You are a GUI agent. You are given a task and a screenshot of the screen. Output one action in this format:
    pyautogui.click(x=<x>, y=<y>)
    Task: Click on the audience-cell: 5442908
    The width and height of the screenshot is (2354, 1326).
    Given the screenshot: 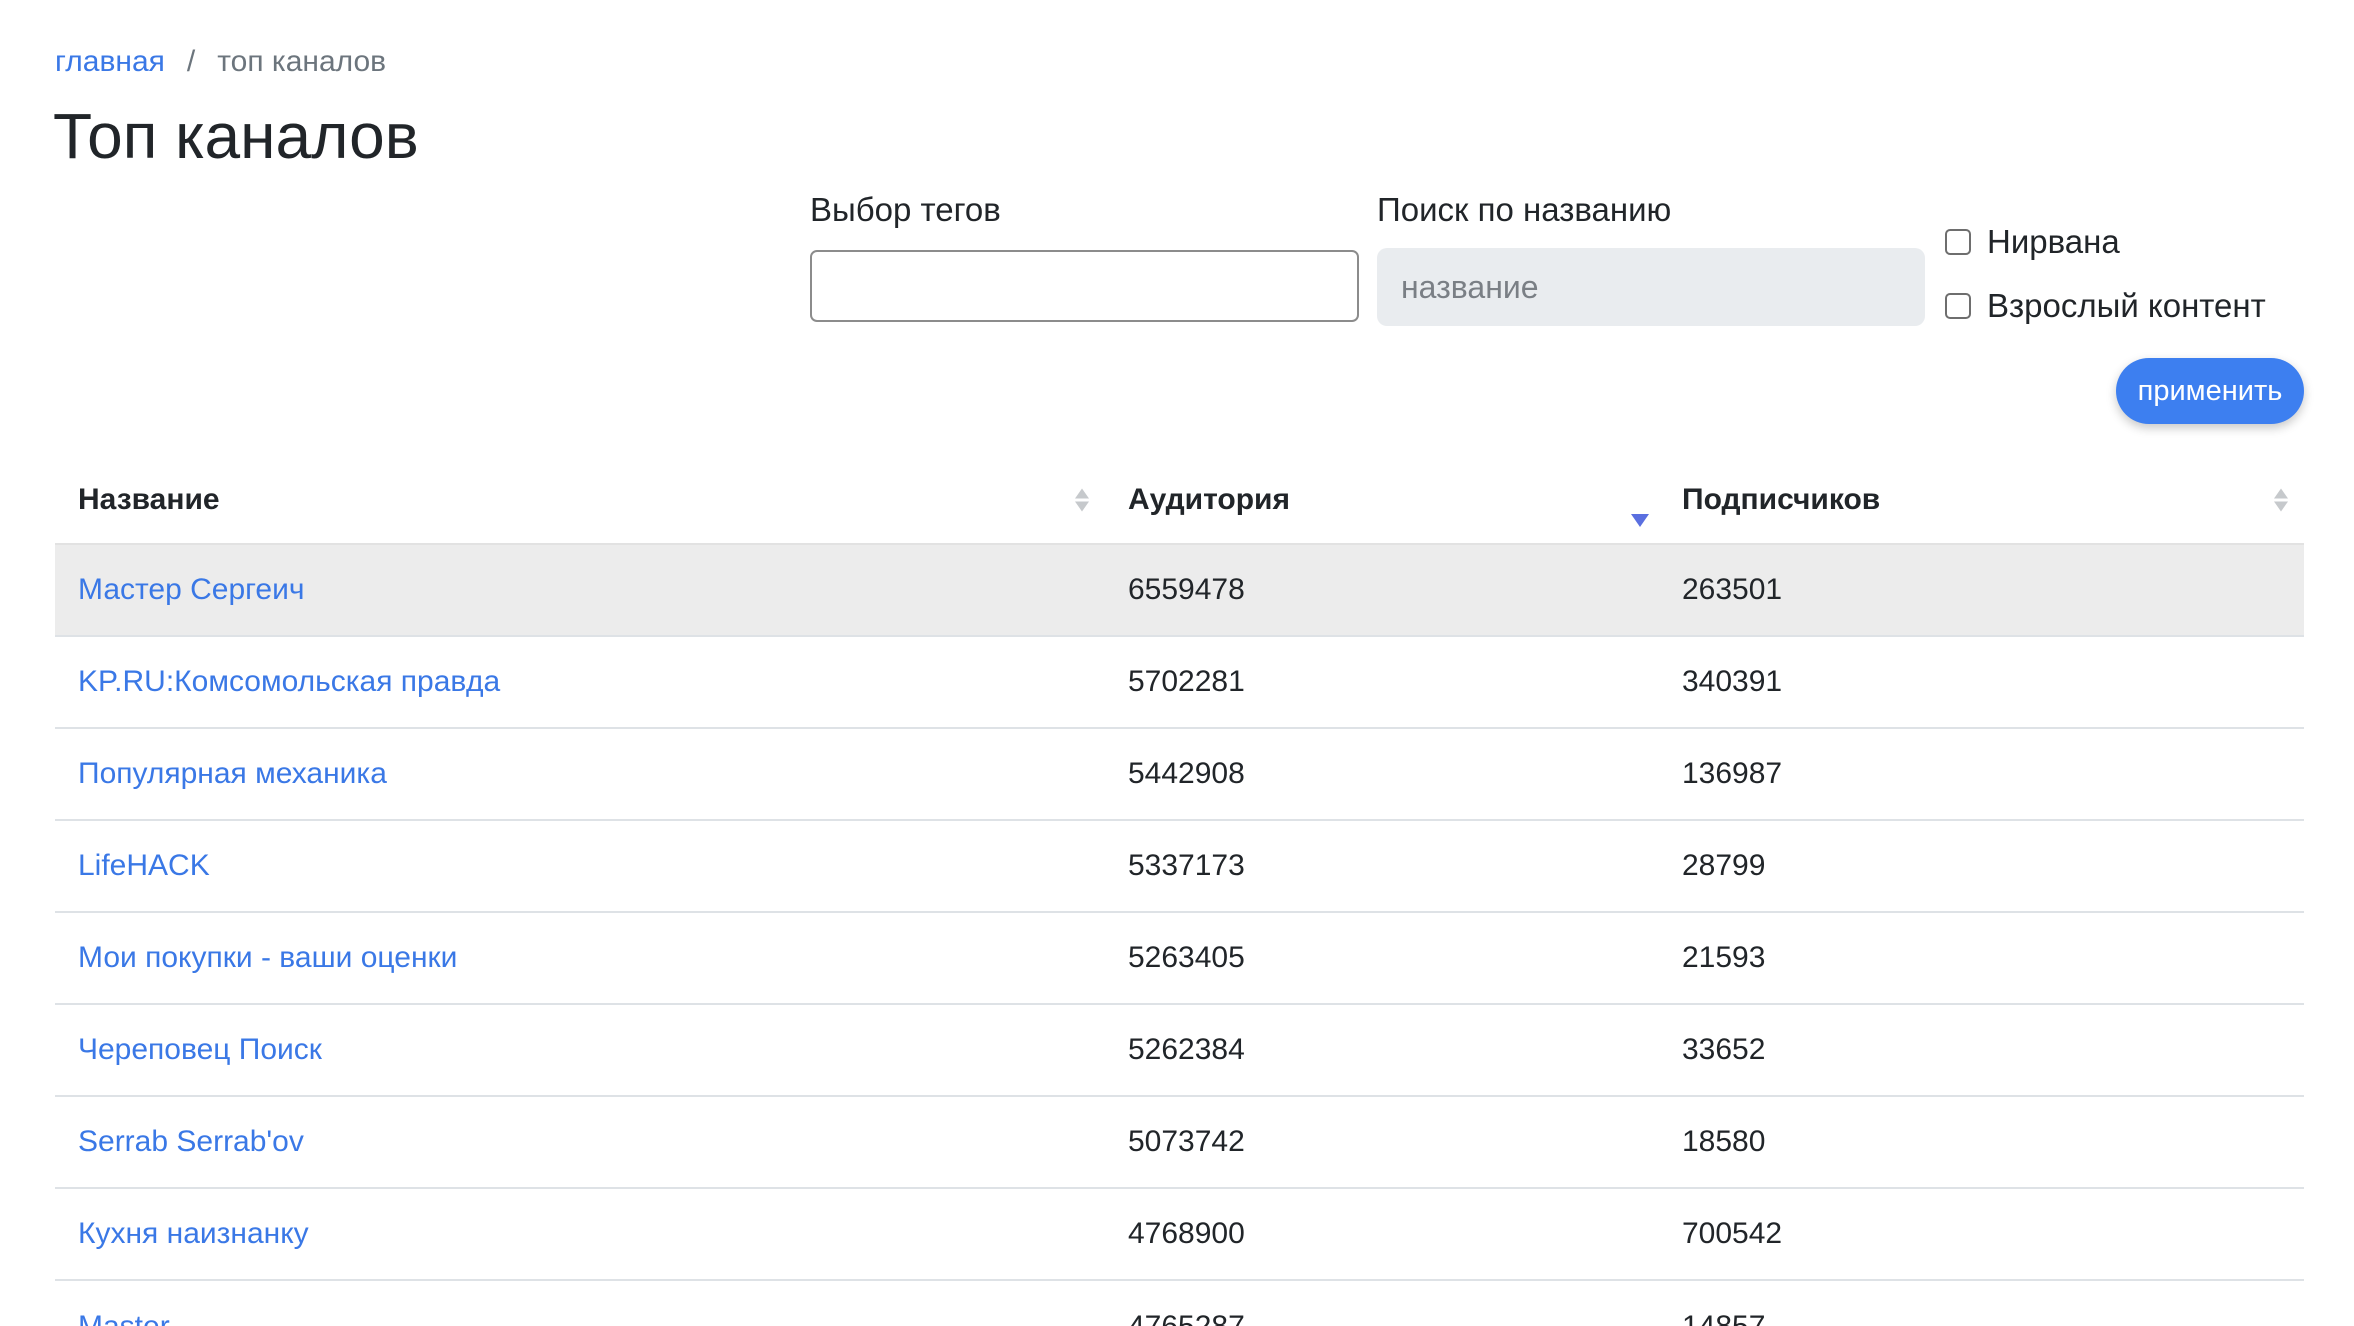 What is the action you would take?
    pyautogui.click(x=1382, y=773)
    